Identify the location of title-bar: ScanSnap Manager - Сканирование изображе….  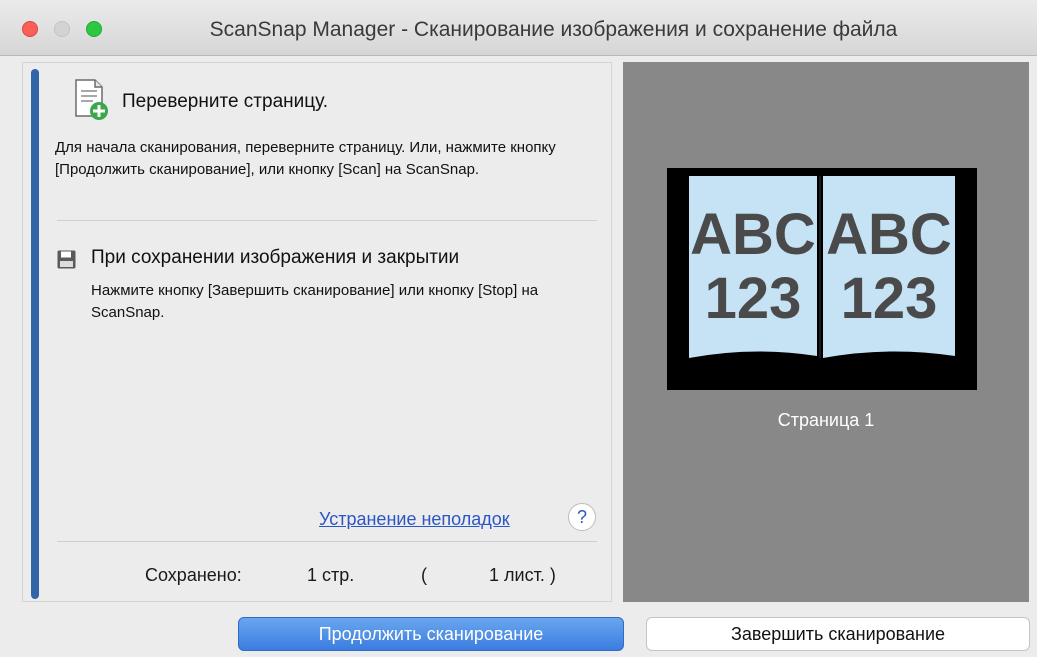
(518, 28).